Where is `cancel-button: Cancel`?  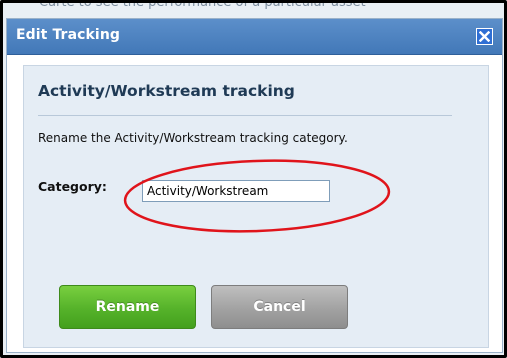 cancel-button: Cancel is located at coordinates (279, 307).